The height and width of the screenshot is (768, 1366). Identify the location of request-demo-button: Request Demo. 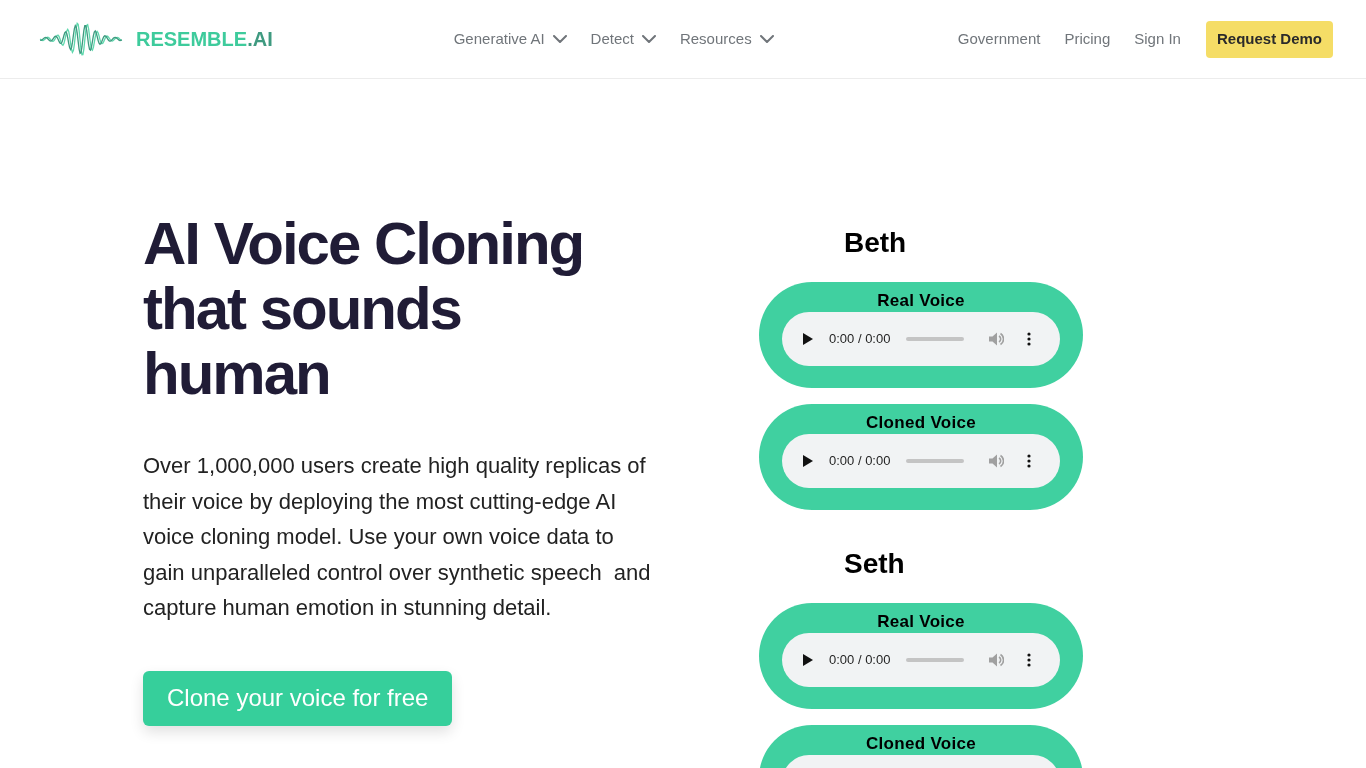
(1269, 39).